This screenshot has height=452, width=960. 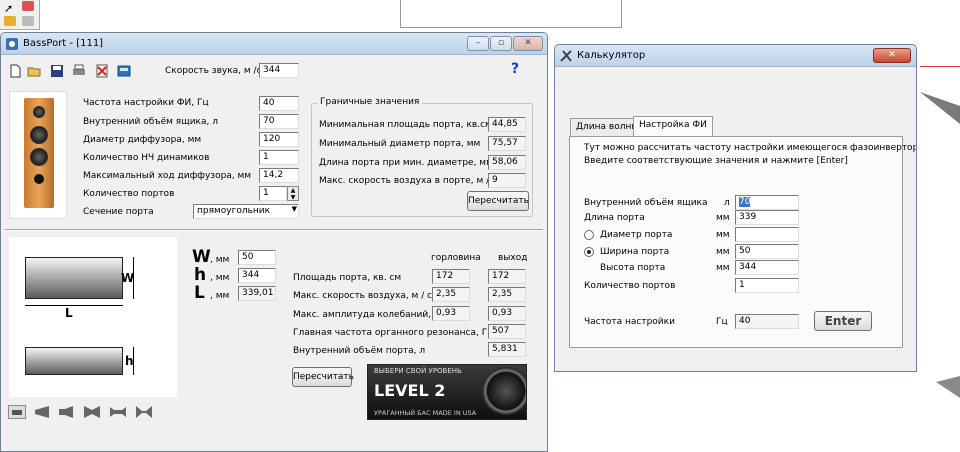 What do you see at coordinates (279, 175) in the screenshot?
I see `max-excursion-field: 14,2` at bounding box center [279, 175].